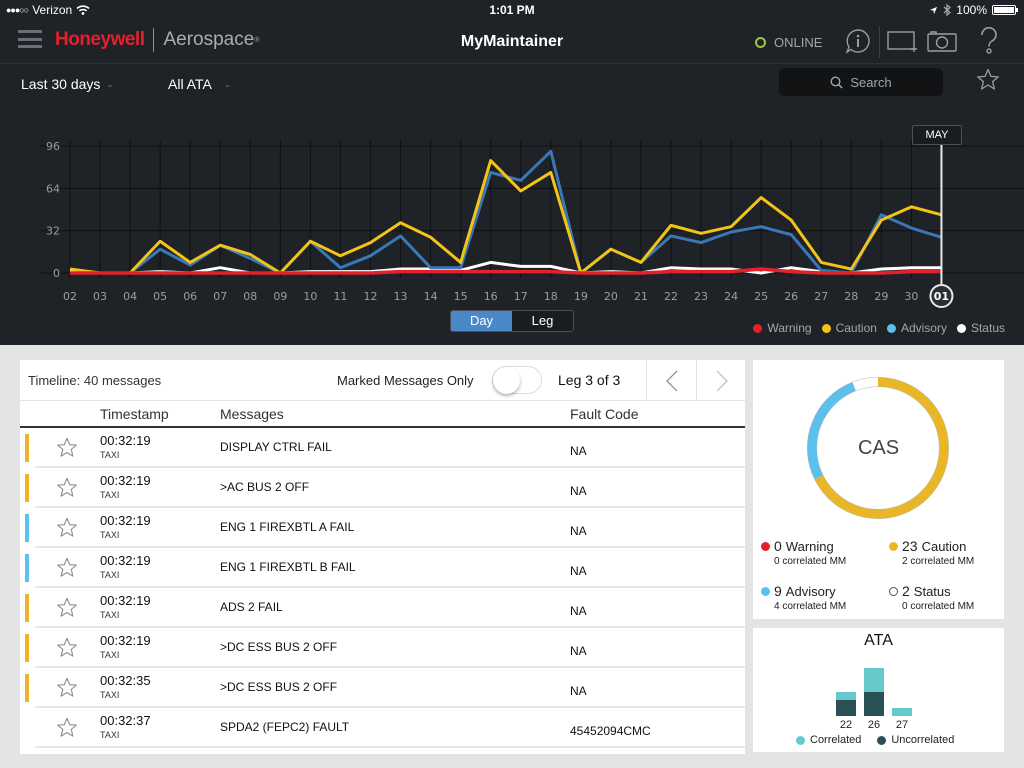 This screenshot has height=768, width=1024. What do you see at coordinates (911, 296) in the screenshot?
I see `x-tick-label: 30` at bounding box center [911, 296].